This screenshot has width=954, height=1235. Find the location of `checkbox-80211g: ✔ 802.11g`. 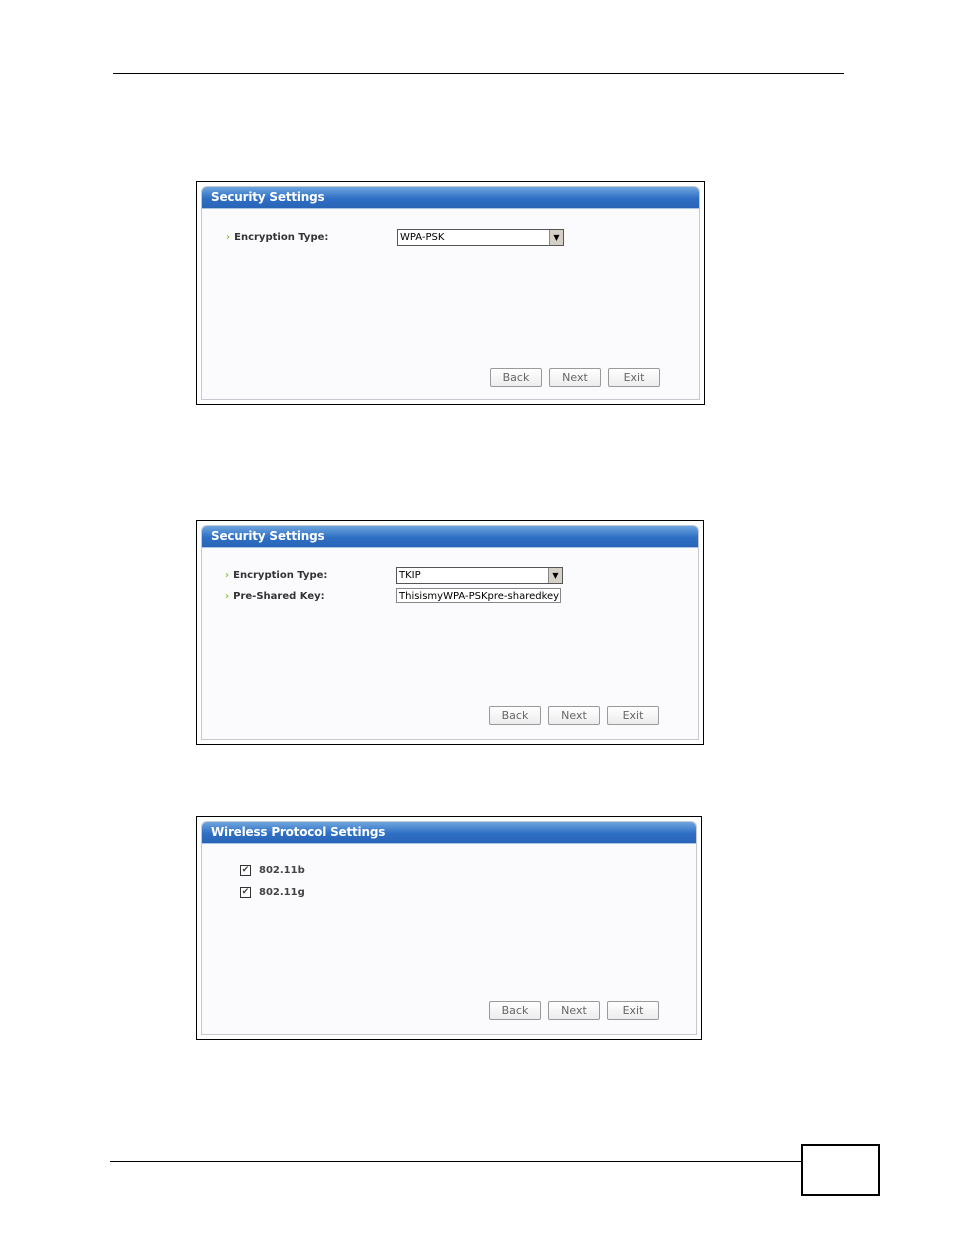

checkbox-80211g: ✔ 802.11g is located at coordinates (272, 892).